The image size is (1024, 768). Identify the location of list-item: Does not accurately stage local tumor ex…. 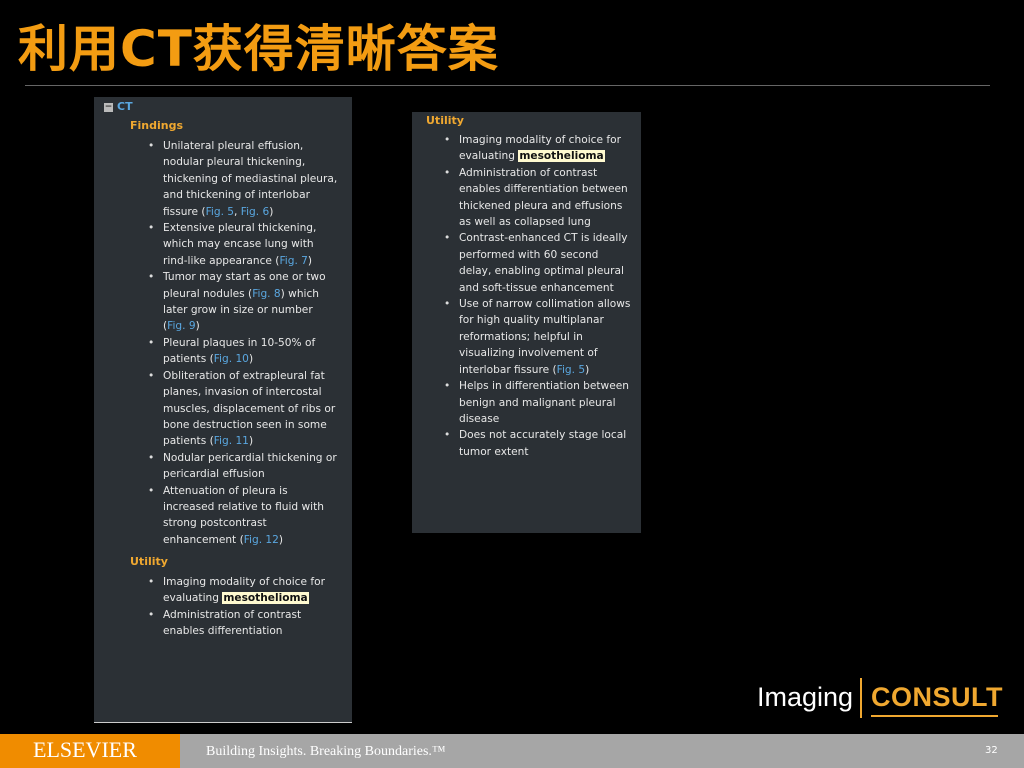
(537, 443).